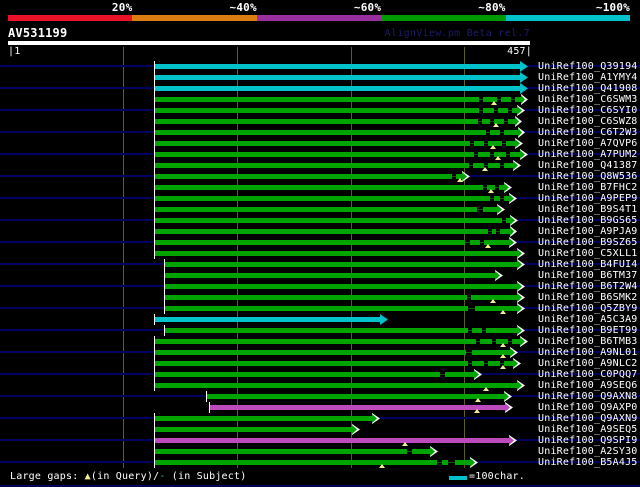 The height and width of the screenshot is (487, 640). I want to click on gaps-legend: Large gaps: ▲(in Query)/- (in Subject), so click(128, 476).